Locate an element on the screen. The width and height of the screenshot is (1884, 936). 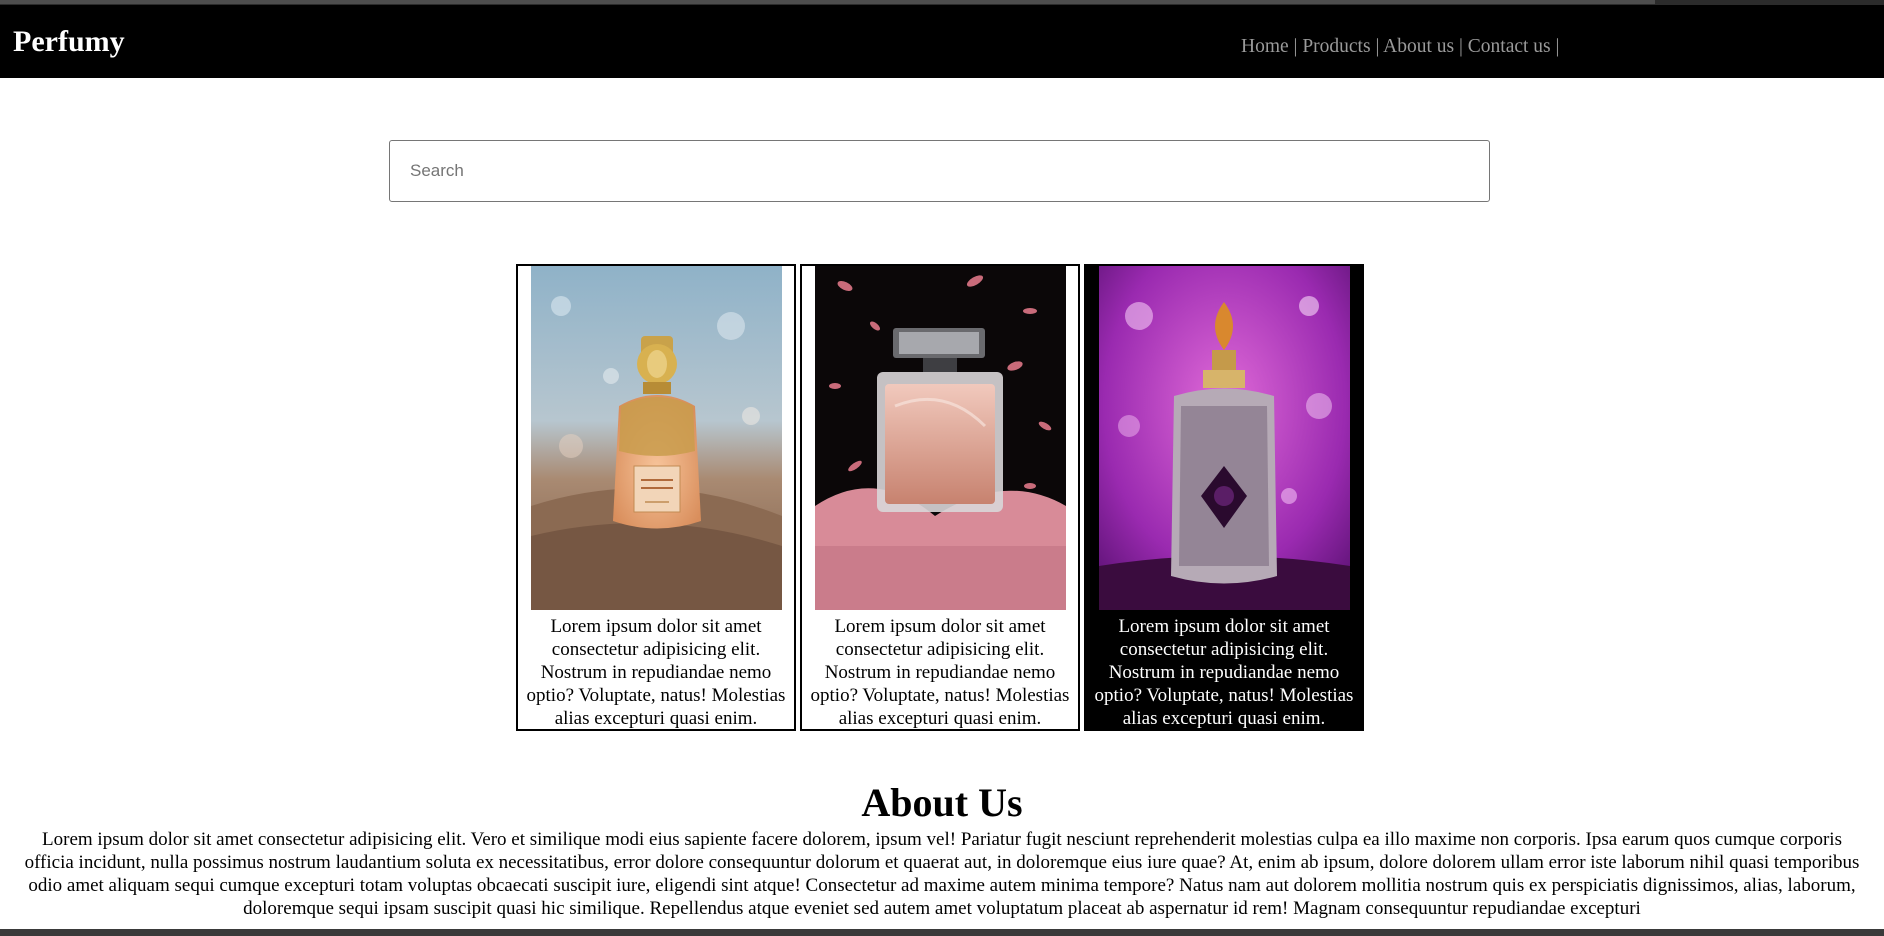
nav-link-products: Products is located at coordinates (1336, 46).